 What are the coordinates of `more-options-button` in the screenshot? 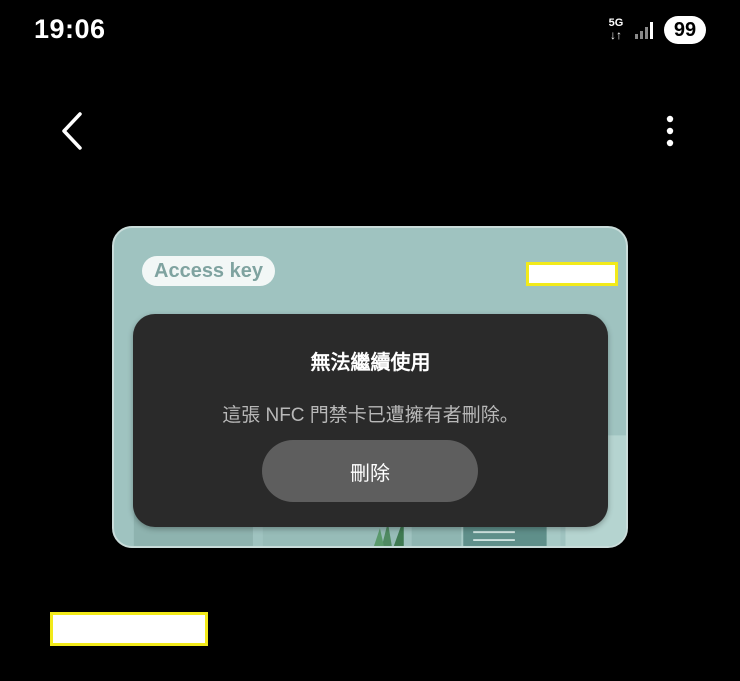 It's located at (670, 131).